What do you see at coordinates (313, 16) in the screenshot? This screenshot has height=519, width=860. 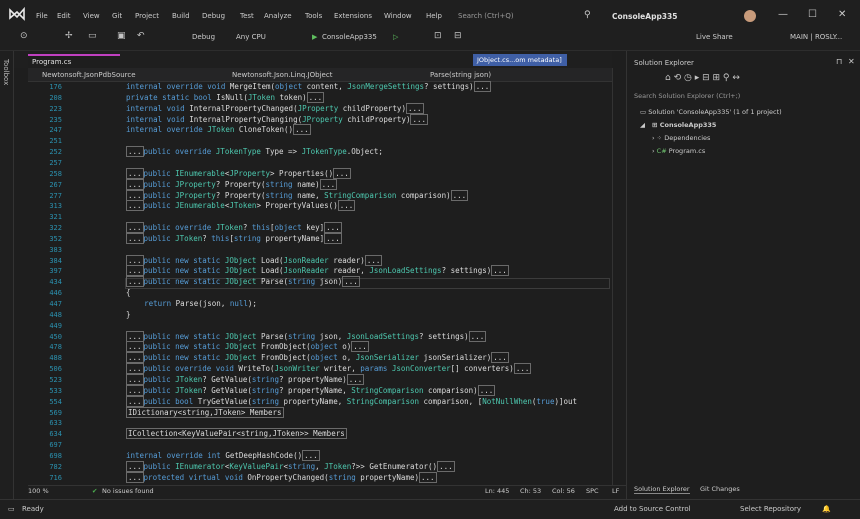 I see `menu-tools: Tools` at bounding box center [313, 16].